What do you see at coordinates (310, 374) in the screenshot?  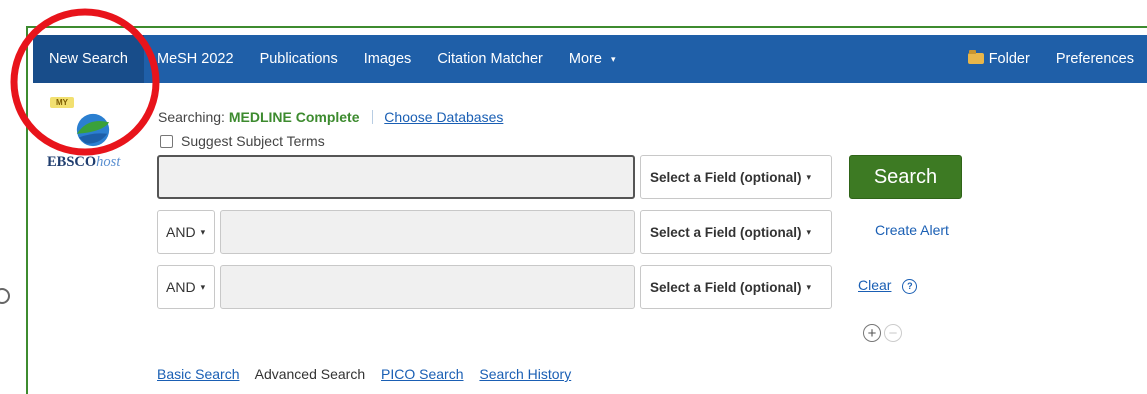 I see `advanced-search-current: Advanced Search` at bounding box center [310, 374].